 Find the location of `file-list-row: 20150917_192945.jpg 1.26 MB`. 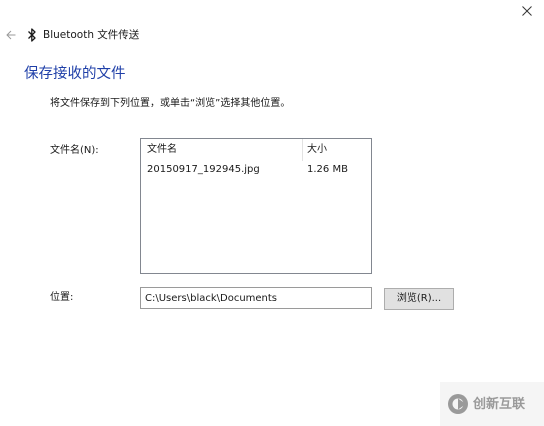

file-list-row: 20150917_192945.jpg 1.26 MB is located at coordinates (256, 170).